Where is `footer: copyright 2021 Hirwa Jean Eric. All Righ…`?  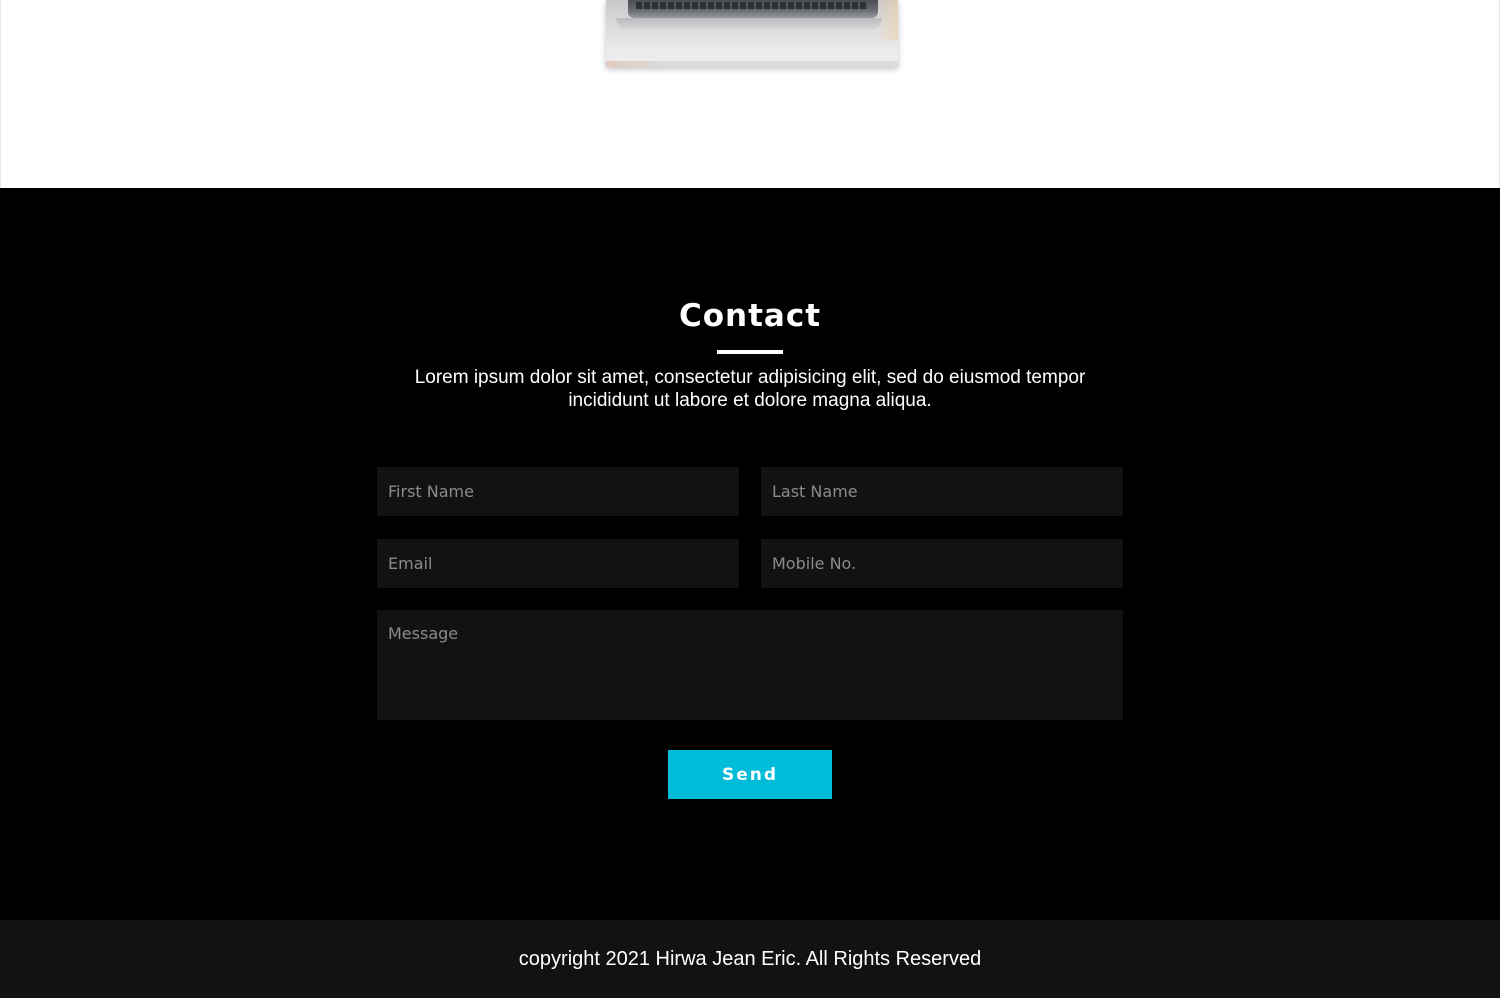 footer: copyright 2021 Hirwa Jean Eric. All Righ… is located at coordinates (750, 959).